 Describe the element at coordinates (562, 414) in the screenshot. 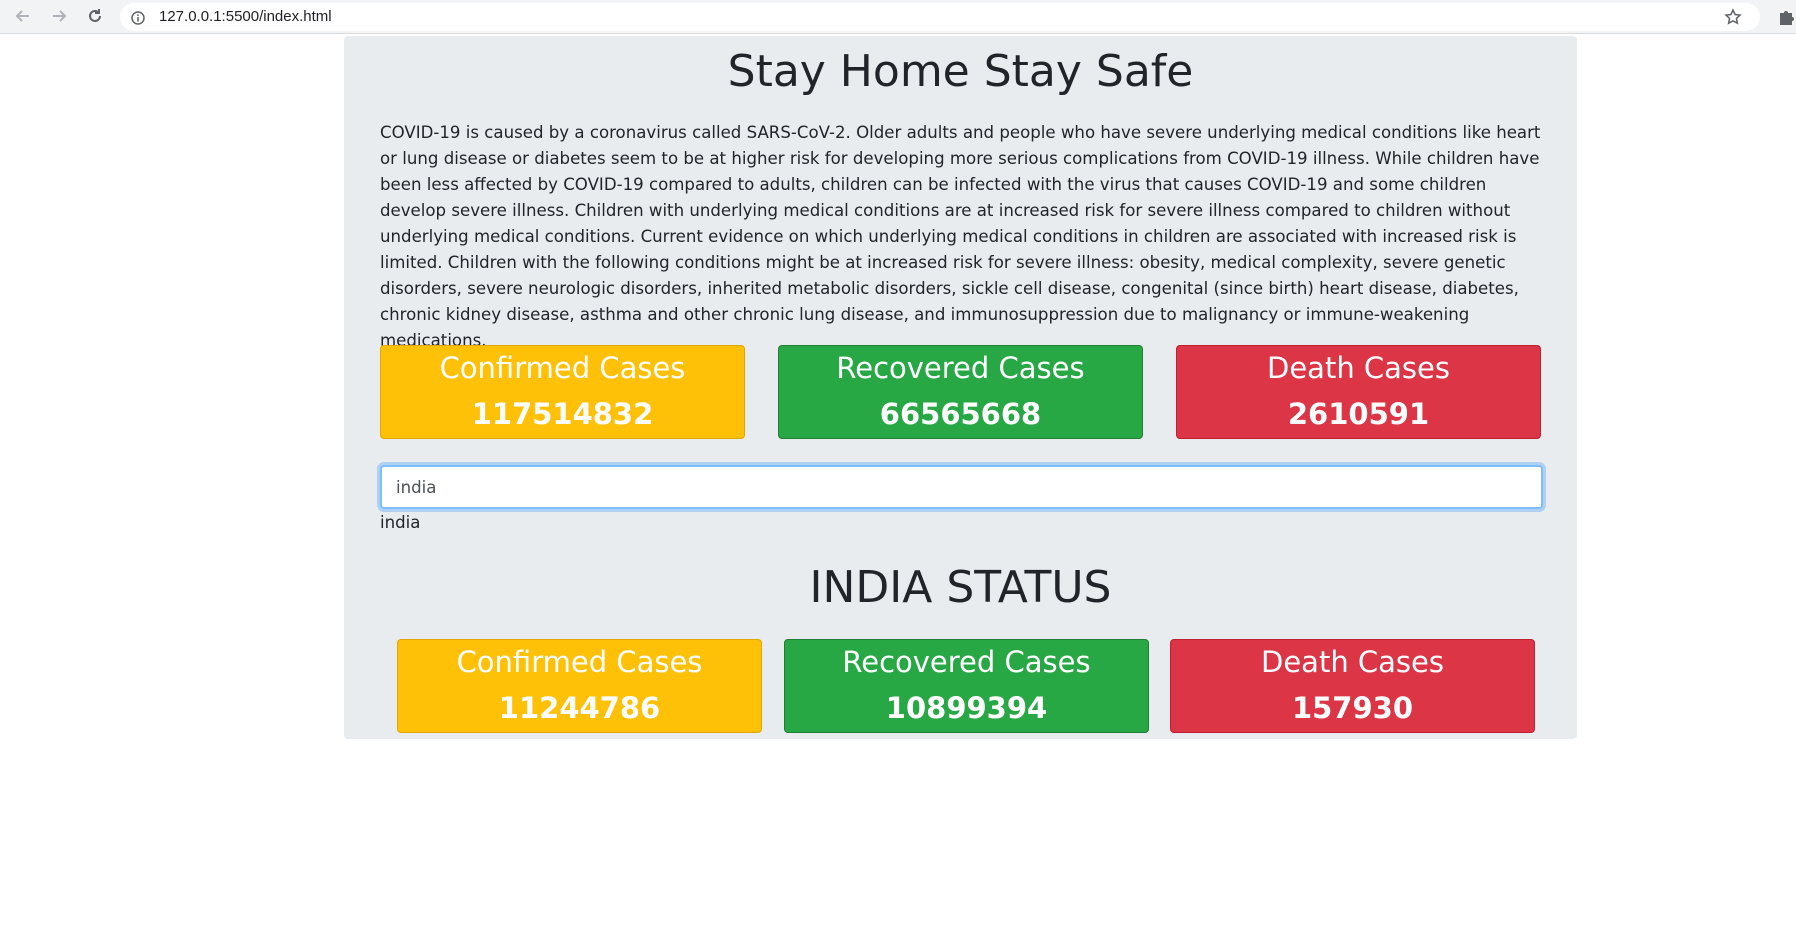

I see `confirmed-value: 117514832` at that location.